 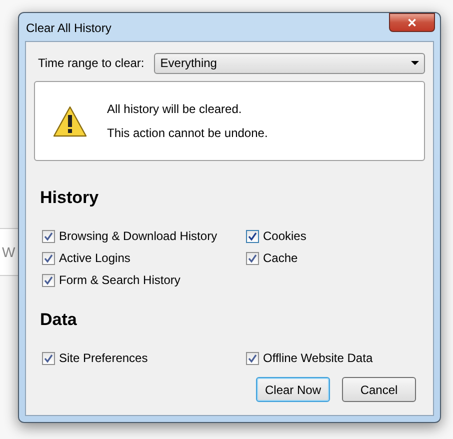 What do you see at coordinates (69, 28) in the screenshot?
I see `window-title: Clear All History` at bounding box center [69, 28].